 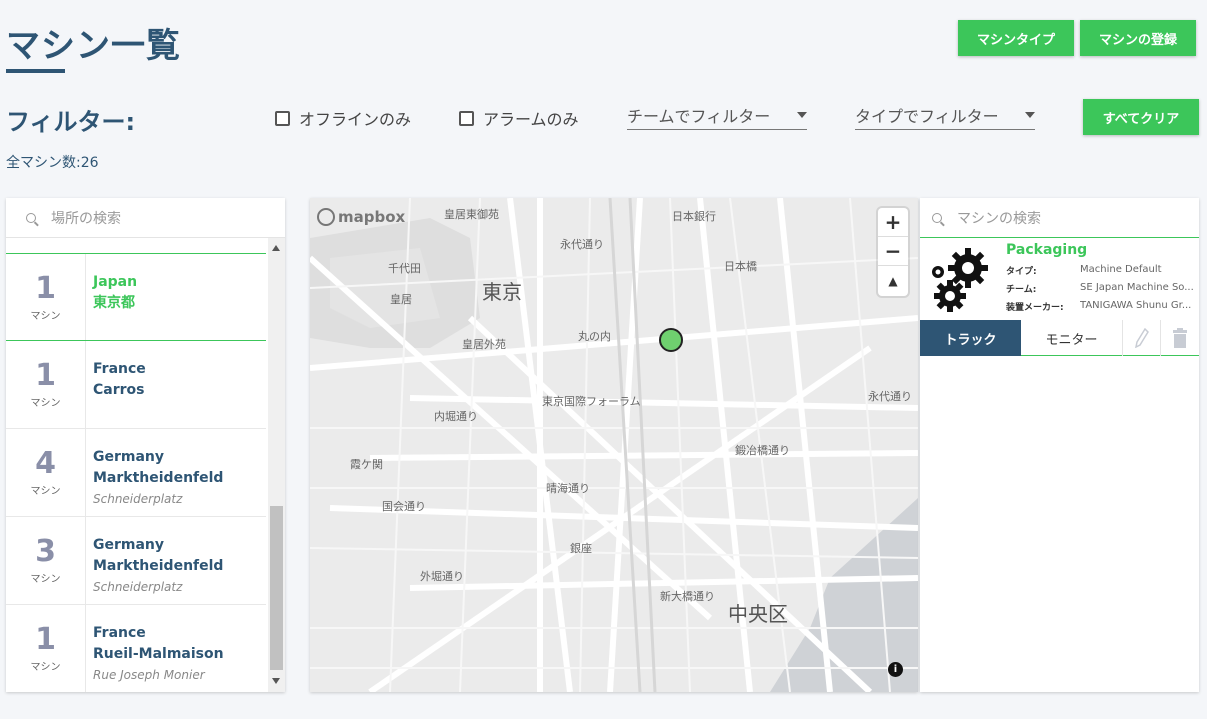 I want to click on zoom-out-button: −, so click(x=893, y=251).